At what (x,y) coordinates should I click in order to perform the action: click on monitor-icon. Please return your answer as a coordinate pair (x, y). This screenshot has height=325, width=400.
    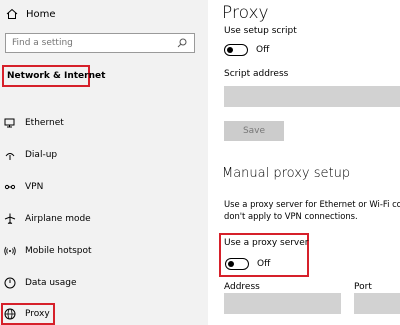
    Looking at the image, I should click on (10, 123).